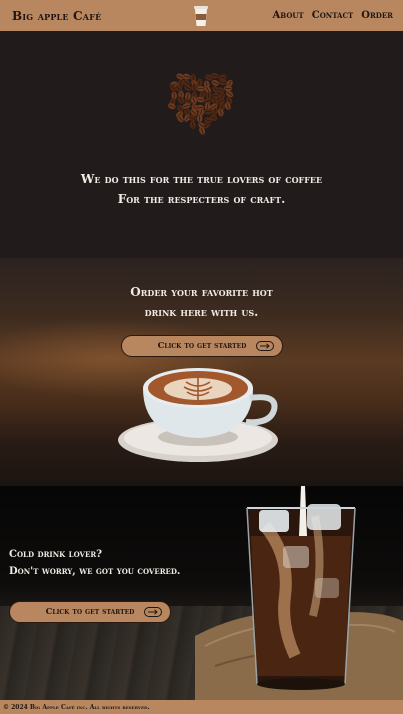 Image resolution: width=403 pixels, height=714 pixels. Describe the element at coordinates (56, 16) in the screenshot. I see `brand-name: Big apple Café` at that location.